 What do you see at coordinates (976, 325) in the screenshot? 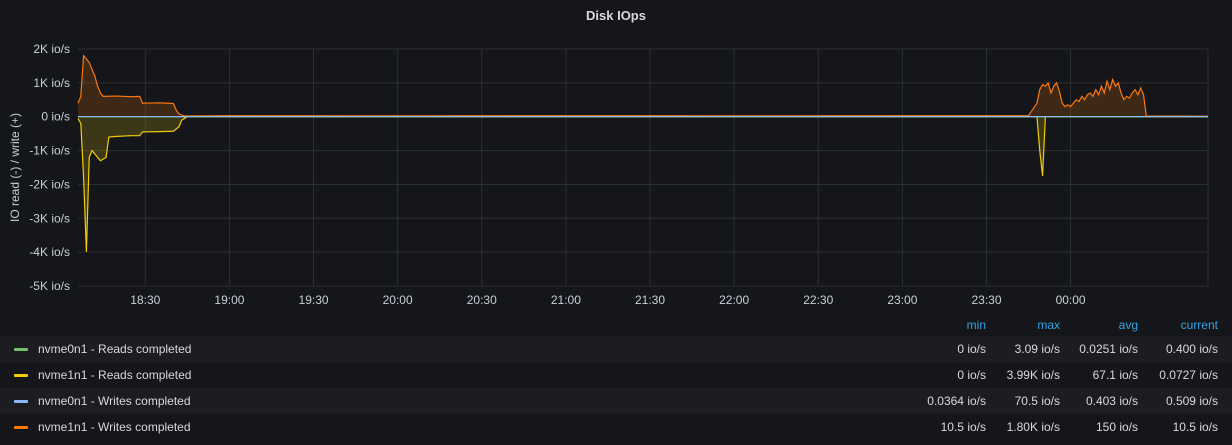
I see `legend-header-min: min` at bounding box center [976, 325].